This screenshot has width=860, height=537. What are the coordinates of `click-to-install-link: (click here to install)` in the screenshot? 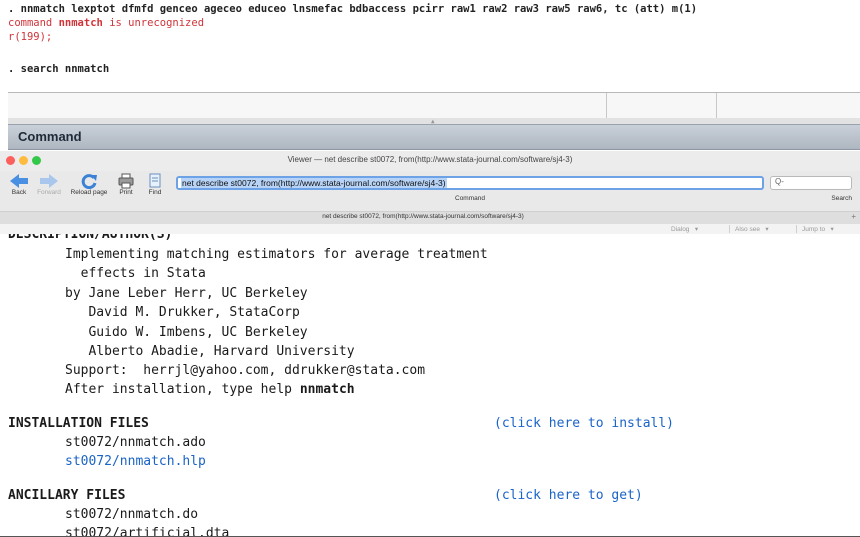 It's located at (584, 423).